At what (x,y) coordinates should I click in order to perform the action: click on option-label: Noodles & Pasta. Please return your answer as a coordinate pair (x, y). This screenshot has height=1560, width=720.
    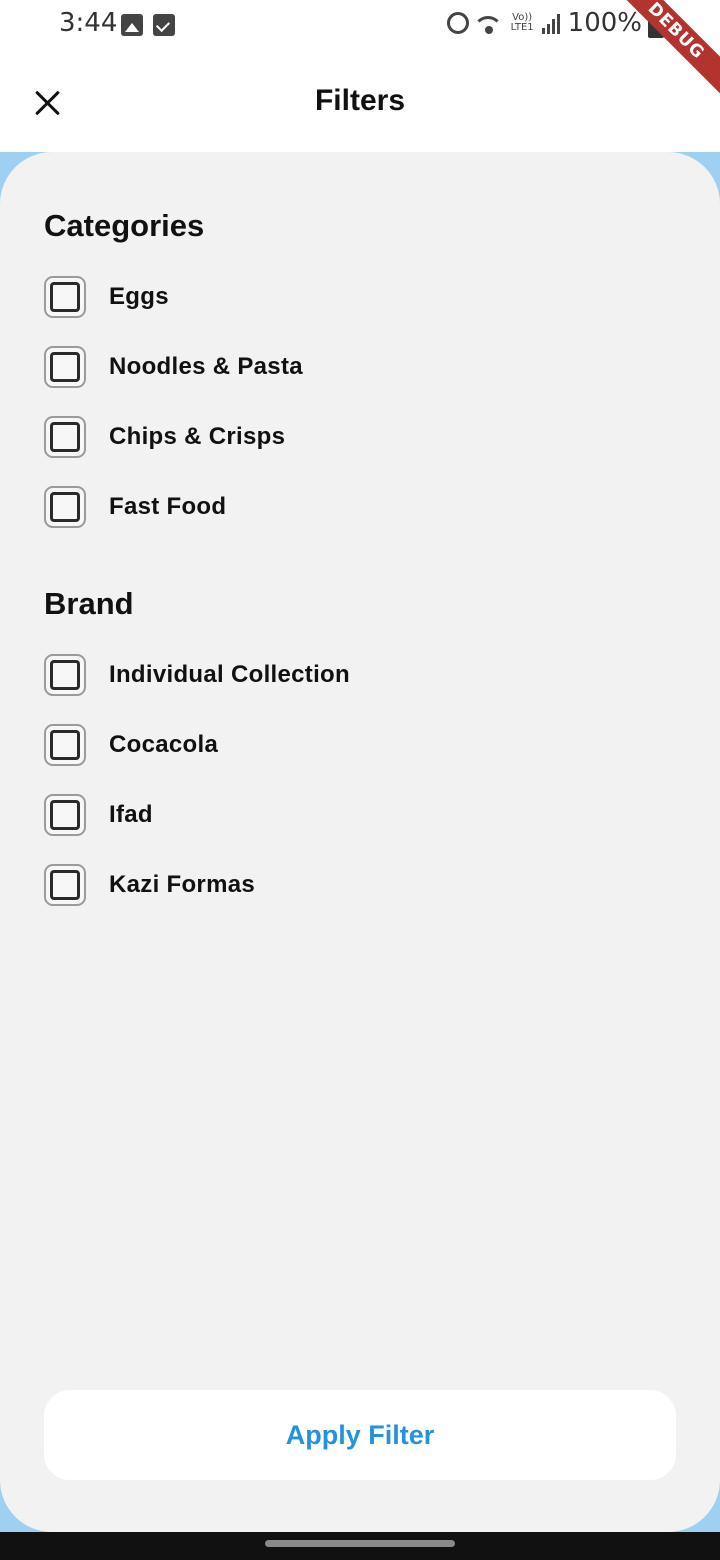
    Looking at the image, I should click on (206, 366).